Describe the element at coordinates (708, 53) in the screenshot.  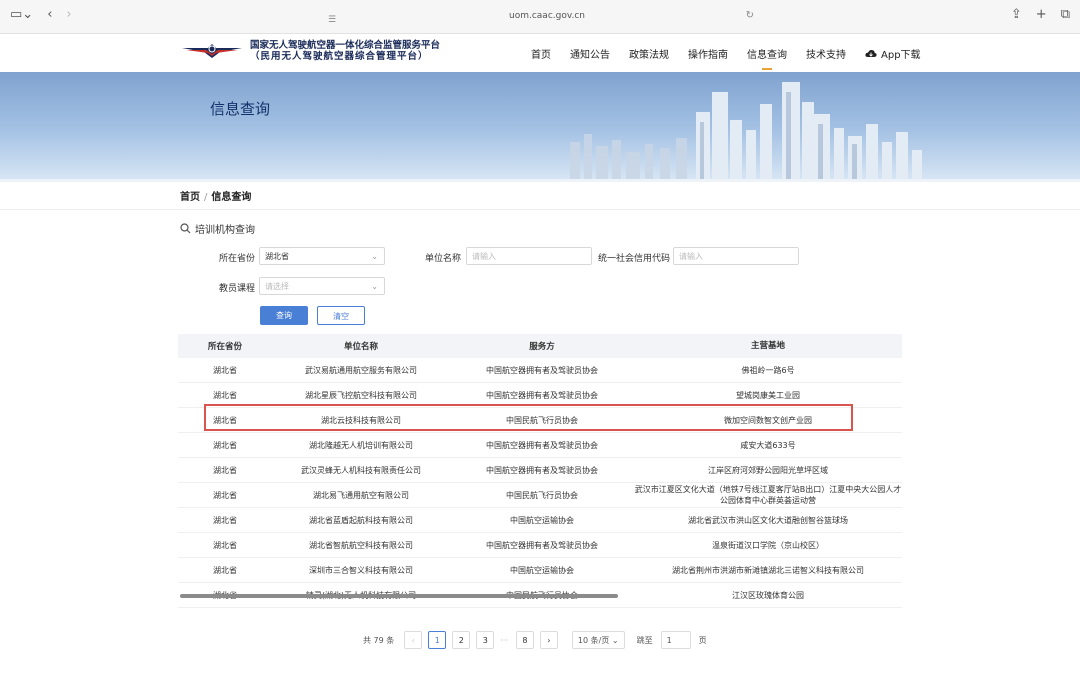
I see `nav-guide: 操作指南` at that location.